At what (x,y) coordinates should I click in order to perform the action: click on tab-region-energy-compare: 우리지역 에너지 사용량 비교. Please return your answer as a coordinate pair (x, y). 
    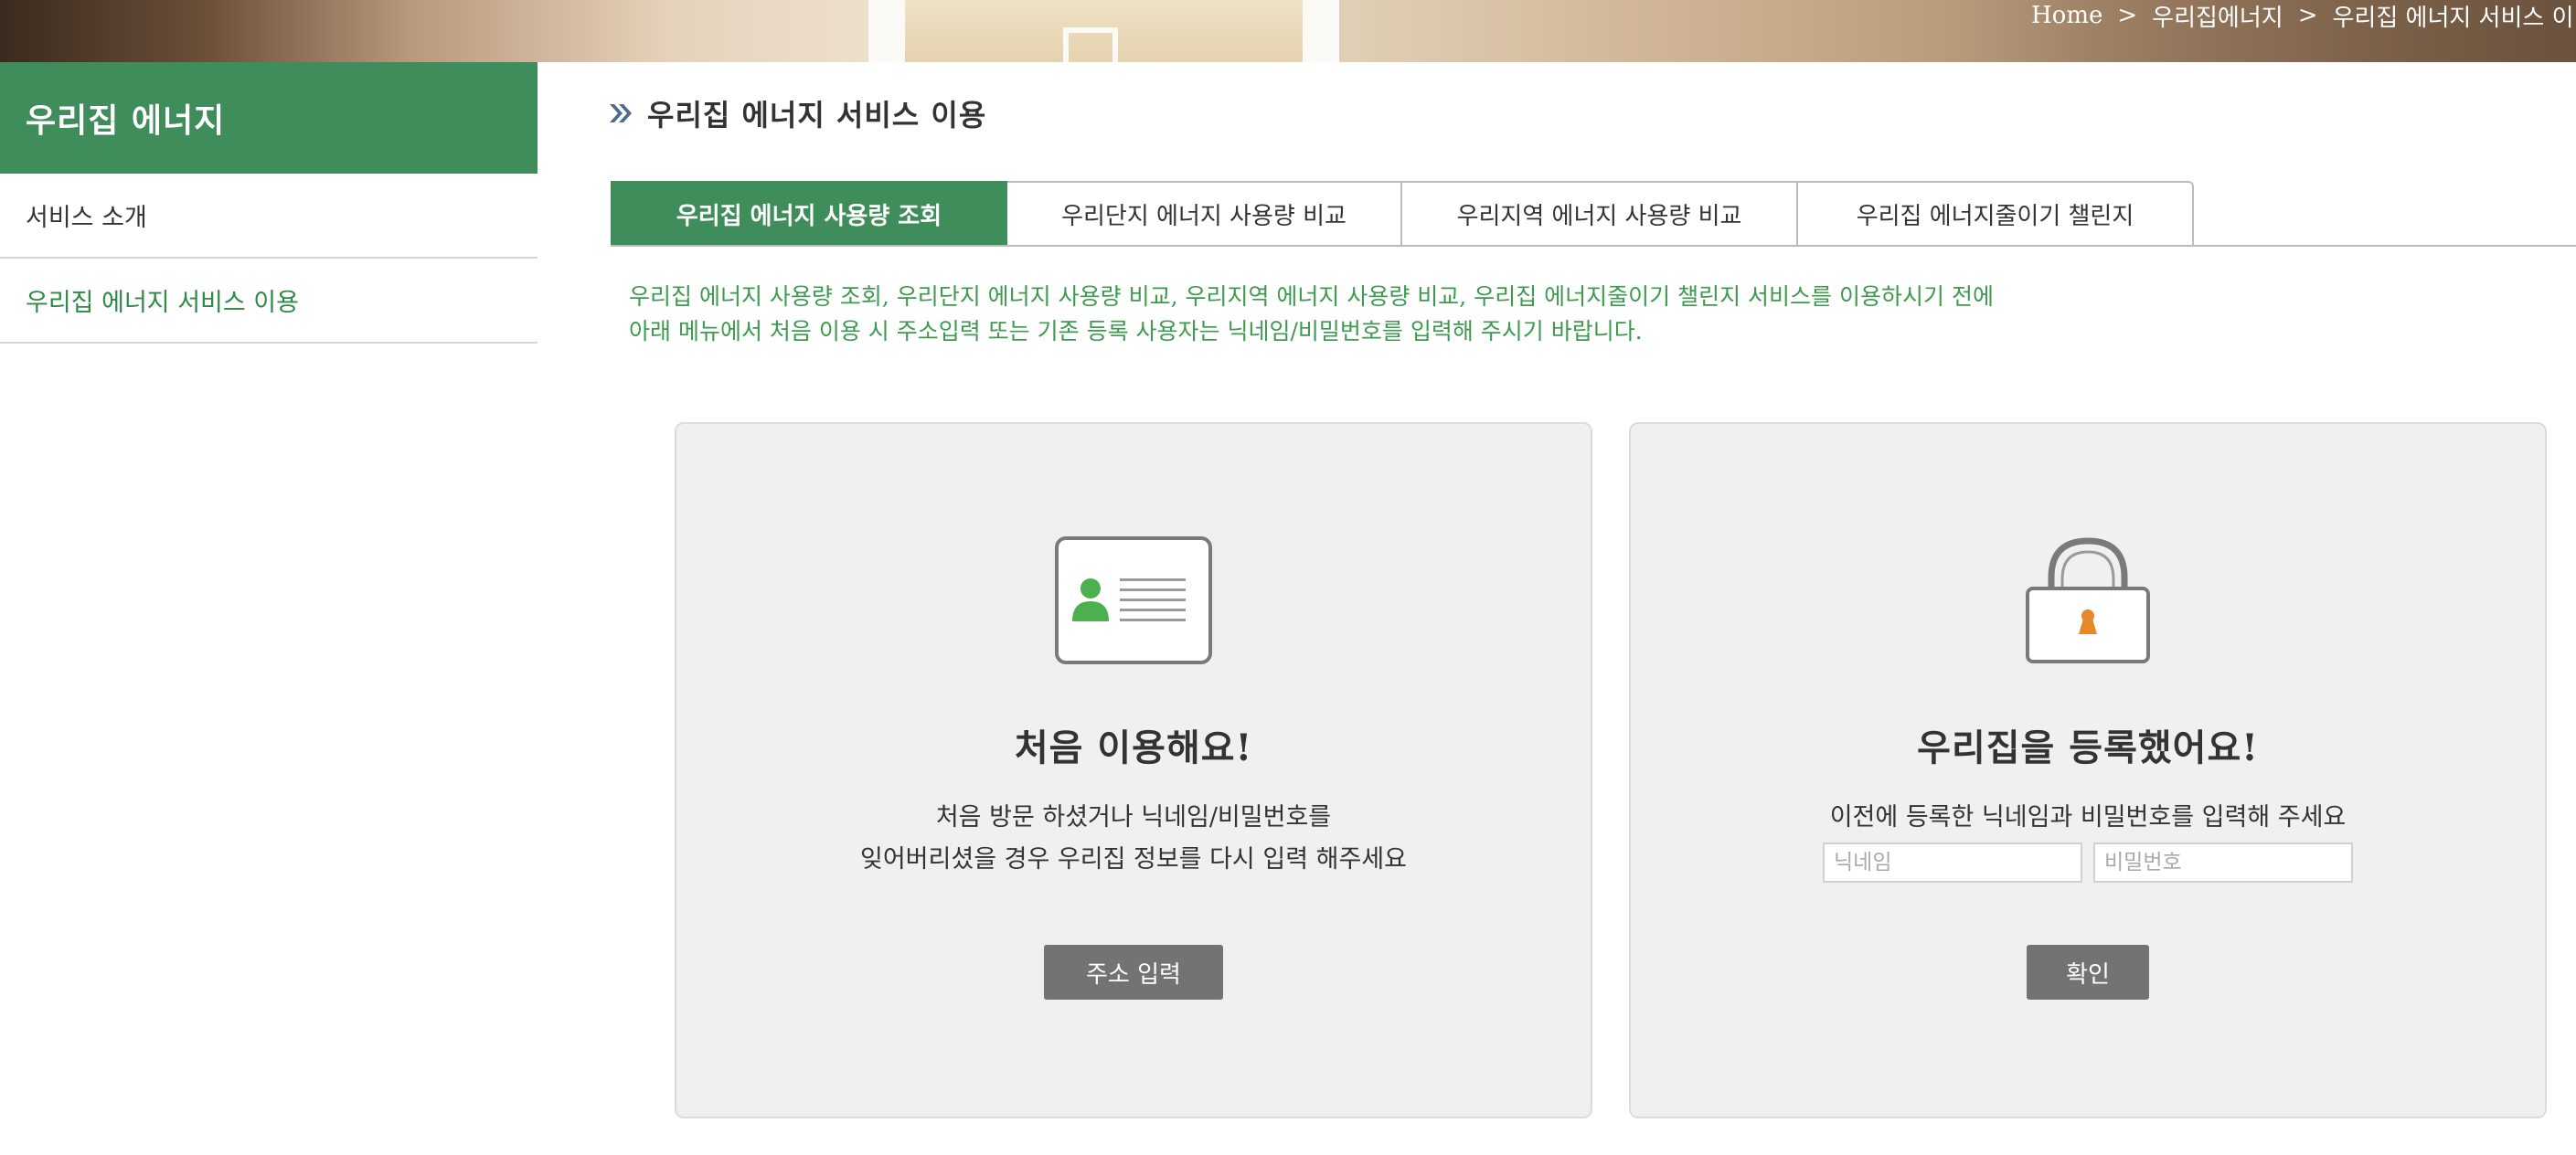
    Looking at the image, I should click on (1600, 213).